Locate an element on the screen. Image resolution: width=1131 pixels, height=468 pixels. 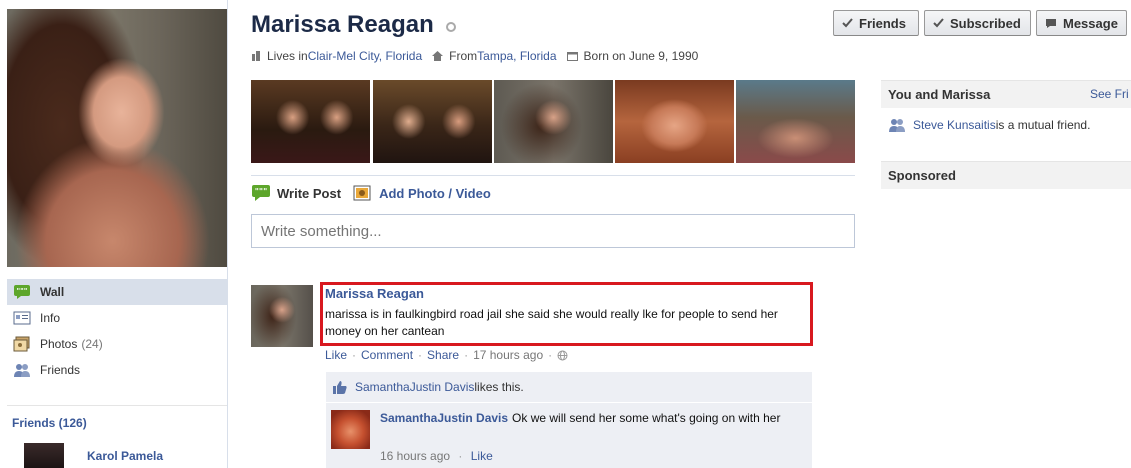
sponsored-header: Sponsored is located at coordinates (1006, 175).